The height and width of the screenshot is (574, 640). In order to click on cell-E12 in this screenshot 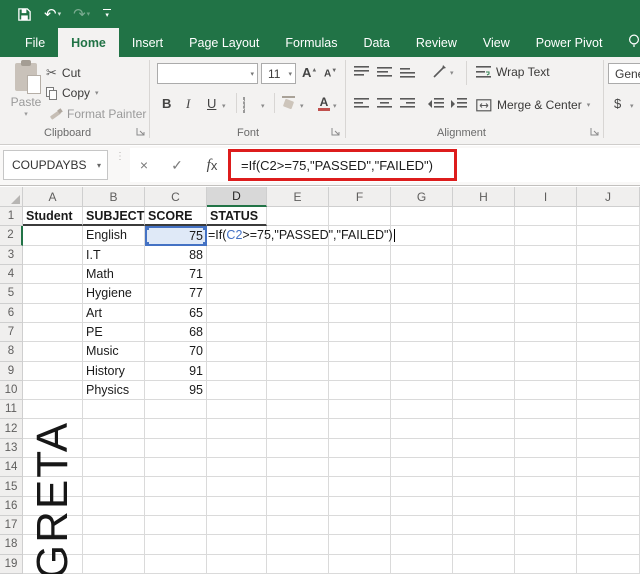, I will do `click(298, 429)`.